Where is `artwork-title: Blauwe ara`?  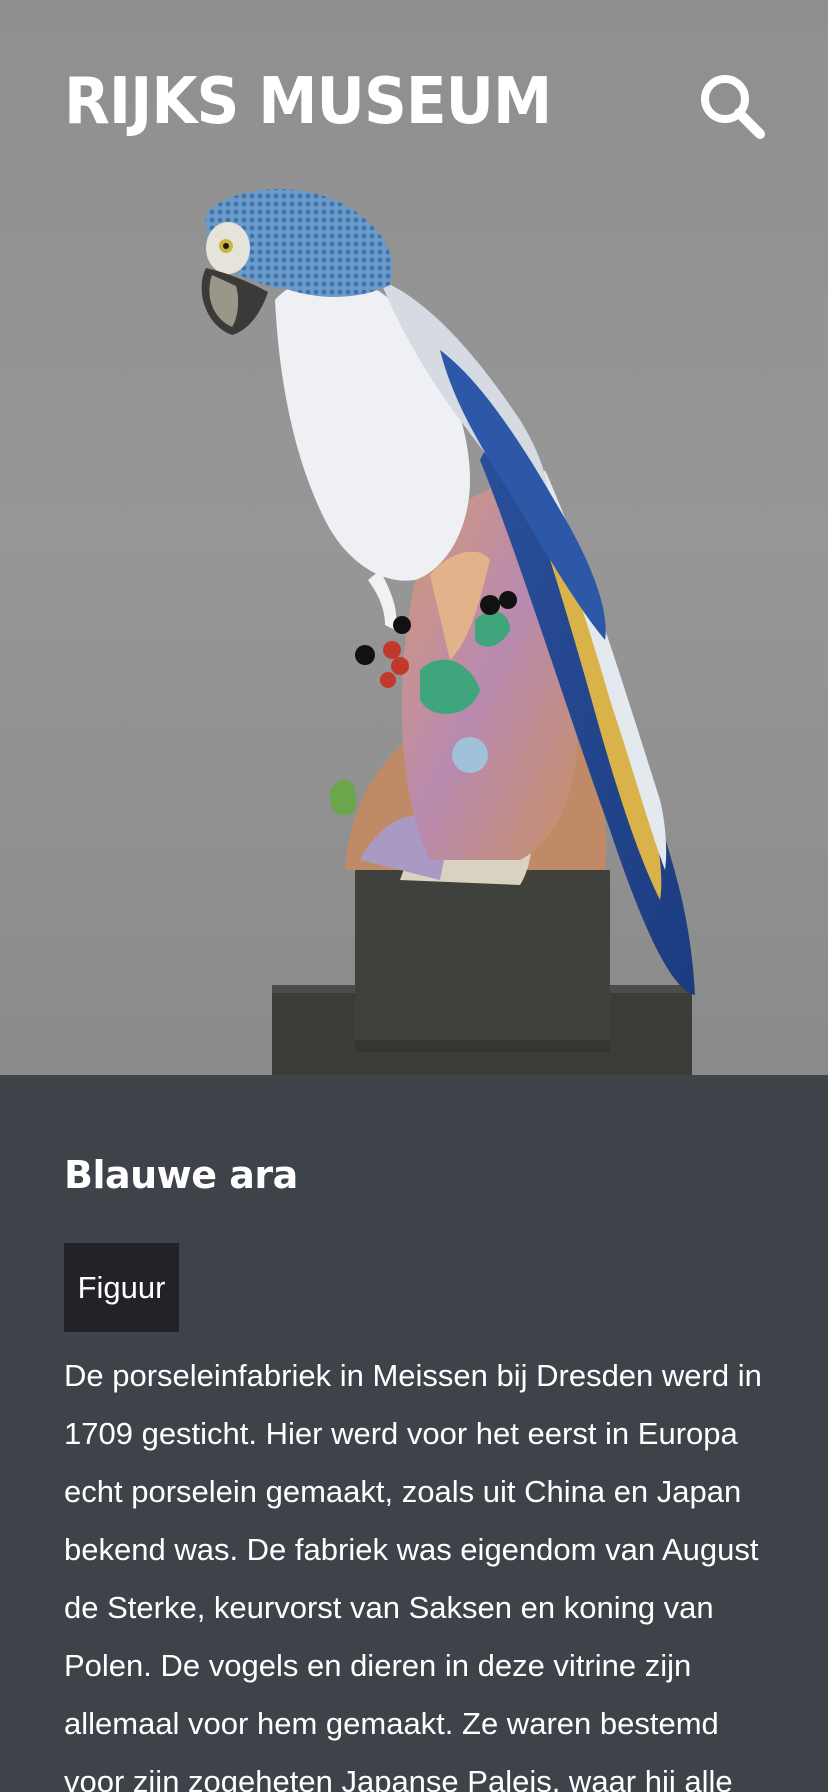
artwork-title: Blauwe ara is located at coordinates (181, 1175).